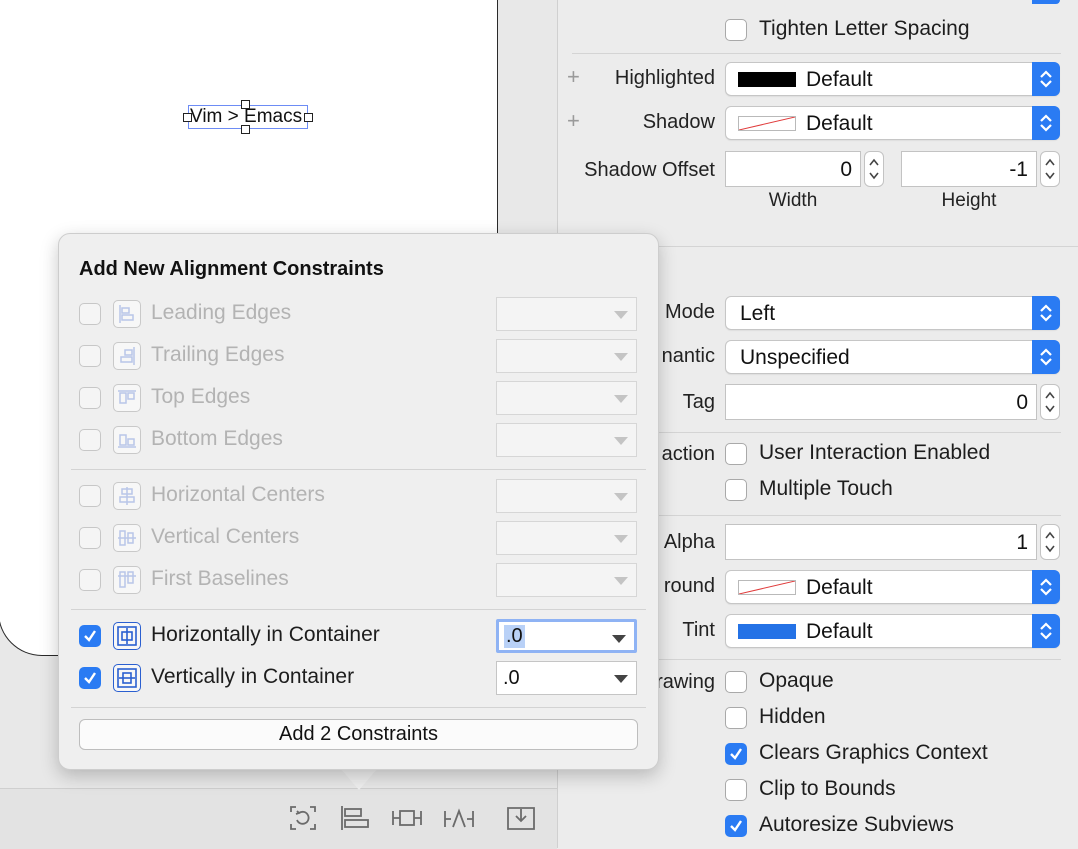 This screenshot has height=849, width=1078. I want to click on horizontal-centers-label: Horizontal Centers, so click(238, 494).